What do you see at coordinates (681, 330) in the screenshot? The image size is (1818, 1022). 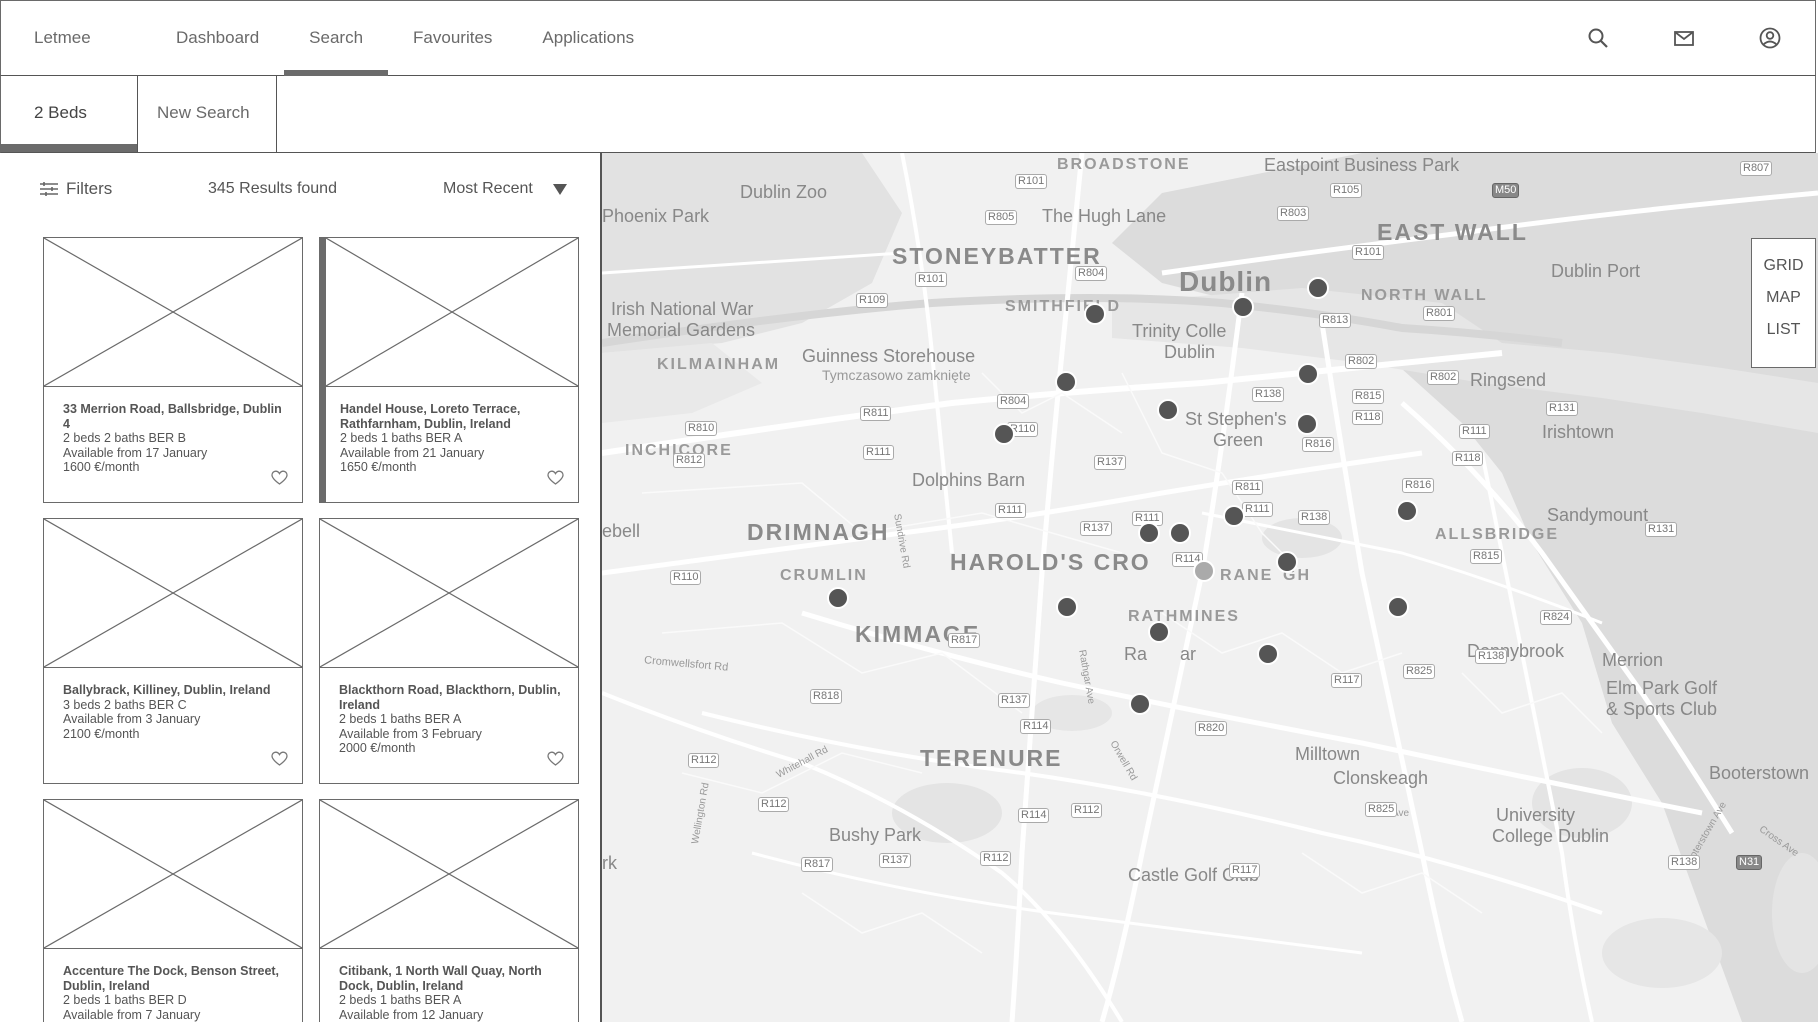 I see `map-label: Memorial Gardens` at bounding box center [681, 330].